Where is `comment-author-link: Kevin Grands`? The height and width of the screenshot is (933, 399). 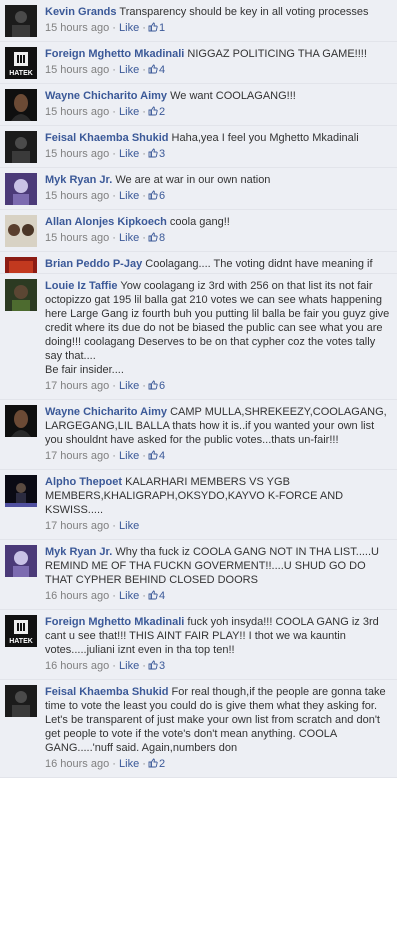 comment-author-link: Kevin Grands is located at coordinates (81, 12).